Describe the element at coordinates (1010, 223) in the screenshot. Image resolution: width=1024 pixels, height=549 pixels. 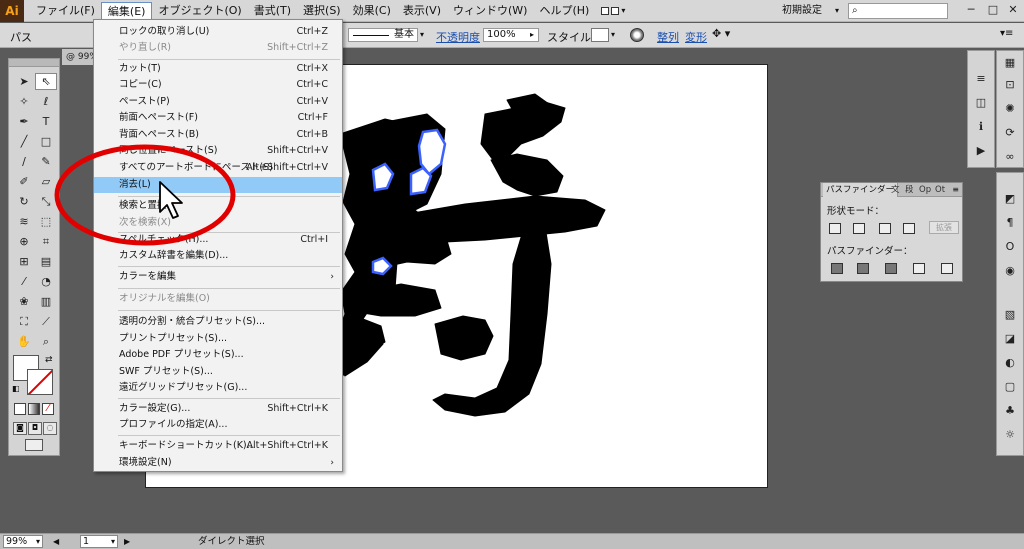
I see `paragraph-panel-icon: ¶` at that location.